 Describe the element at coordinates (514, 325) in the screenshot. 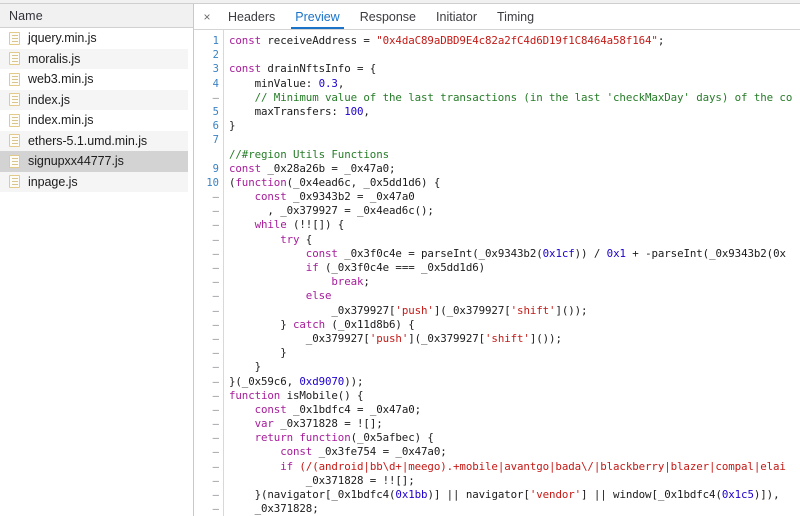

I see `code-line: } catch (_0x11d8b6) {` at that location.